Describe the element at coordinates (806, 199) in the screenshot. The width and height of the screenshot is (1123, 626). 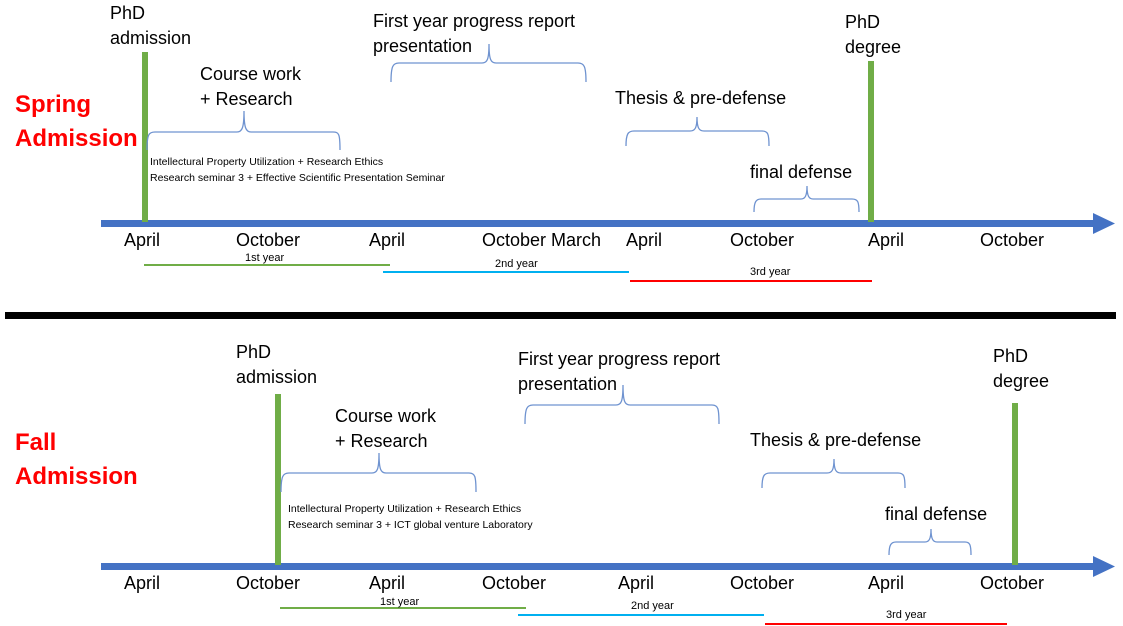
I see `spring-final-brace` at that location.